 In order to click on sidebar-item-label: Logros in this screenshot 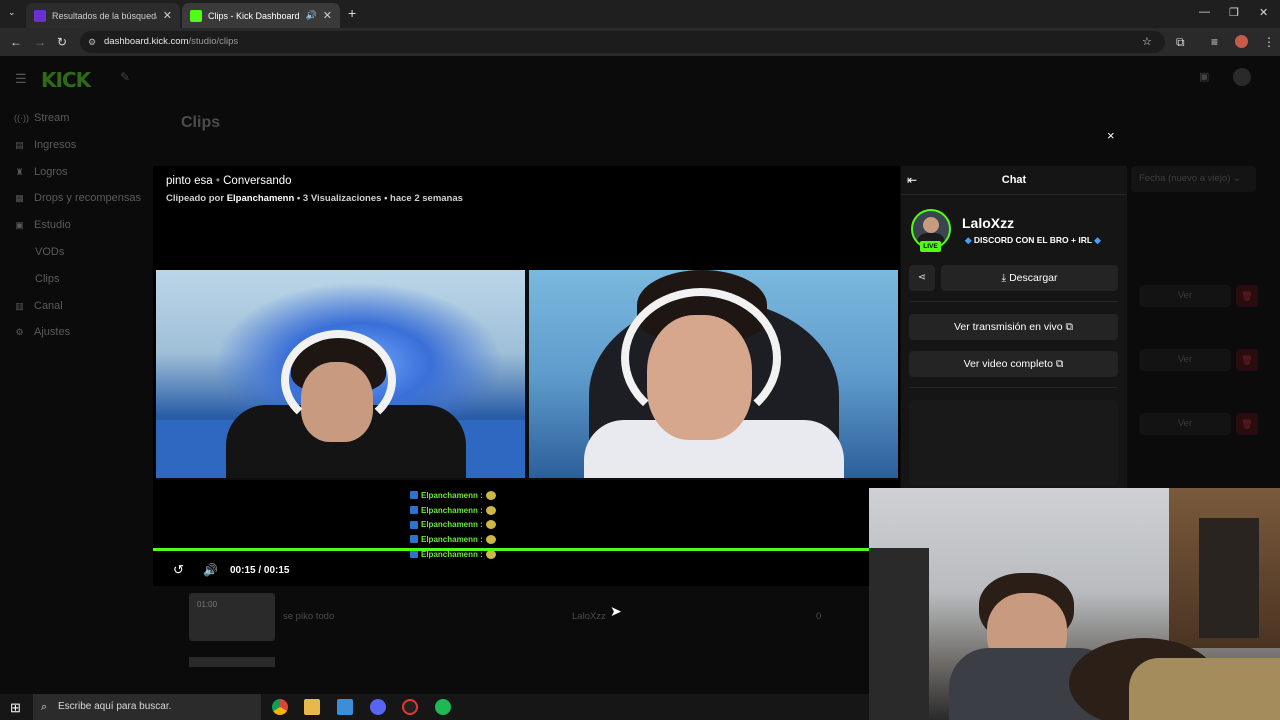, I will do `click(51, 172)`.